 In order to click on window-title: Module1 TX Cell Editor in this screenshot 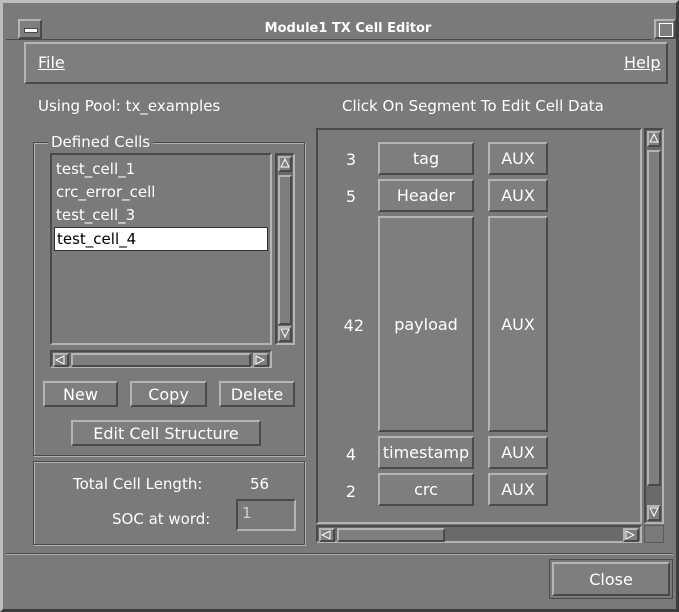, I will do `click(348, 28)`.